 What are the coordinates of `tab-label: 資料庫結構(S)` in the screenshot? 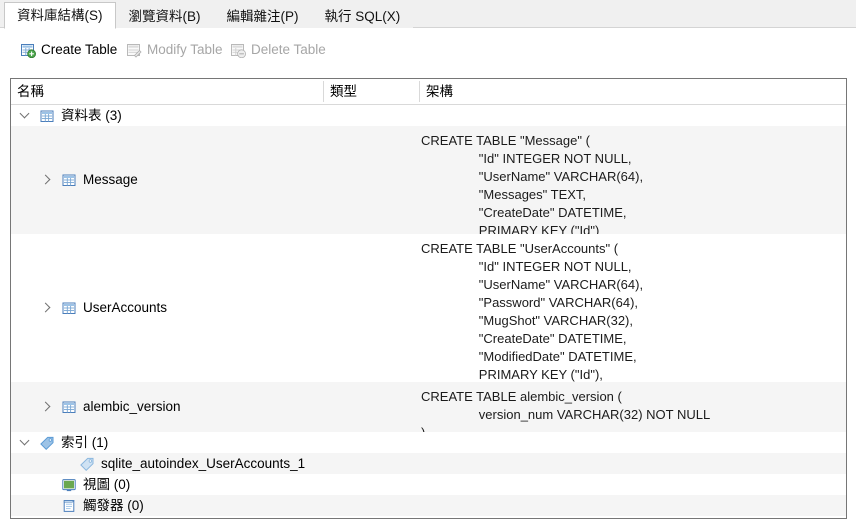 It's located at (60, 15).